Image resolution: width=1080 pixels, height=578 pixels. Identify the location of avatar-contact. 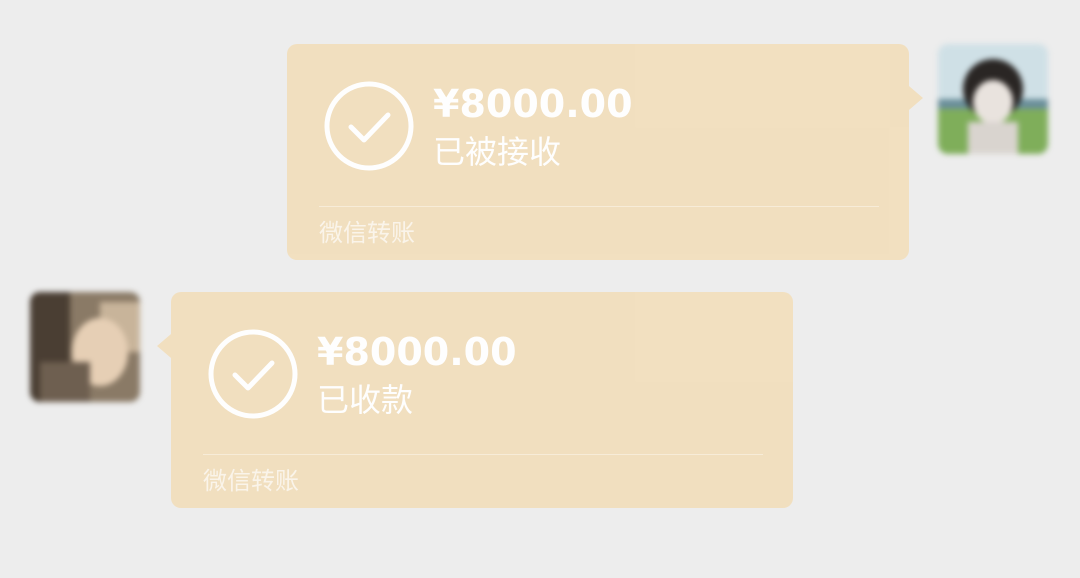
(85, 347).